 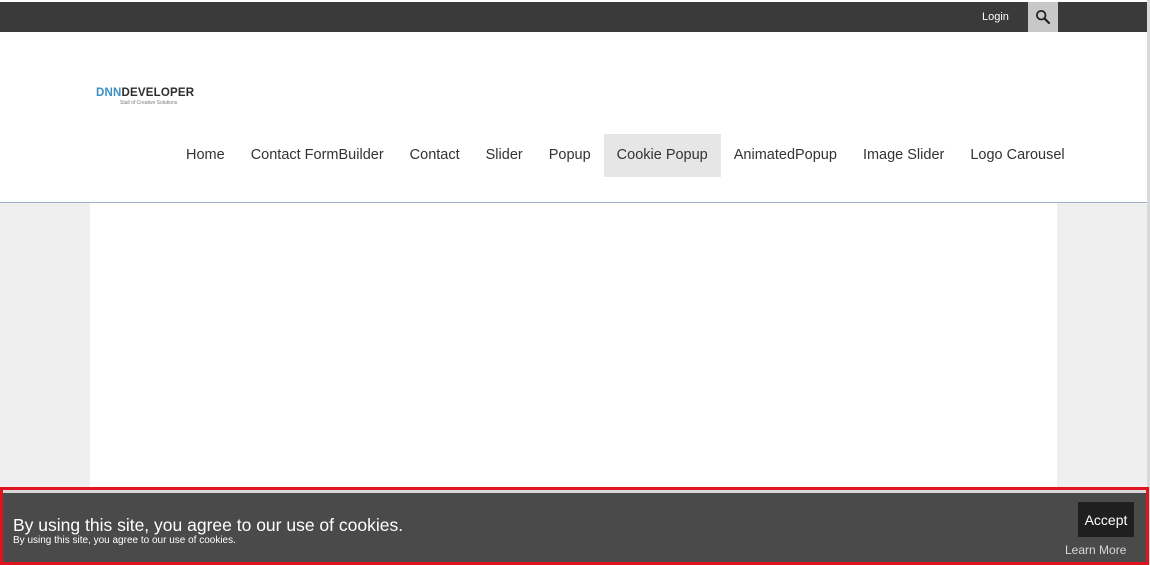 I want to click on site-logo: DNNDEVELOPER Stall of Creative Solutions, so click(x=145, y=96).